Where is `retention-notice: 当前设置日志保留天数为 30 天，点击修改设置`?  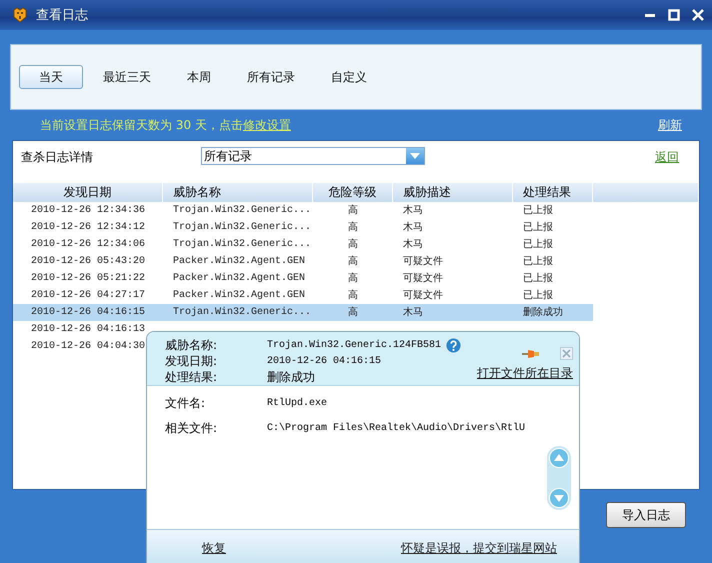 retention-notice: 当前设置日志保留天数为 30 天，点击修改设置 is located at coordinates (165, 125).